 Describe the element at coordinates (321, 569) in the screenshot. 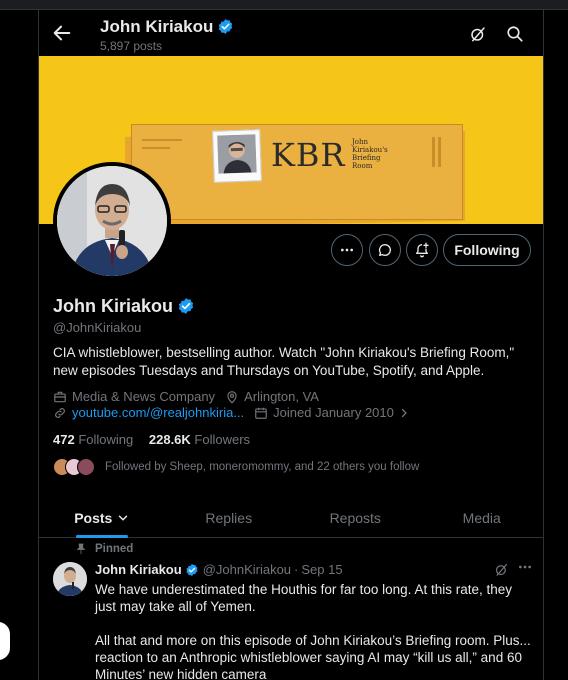

I see `post-date: Sep 15` at that location.